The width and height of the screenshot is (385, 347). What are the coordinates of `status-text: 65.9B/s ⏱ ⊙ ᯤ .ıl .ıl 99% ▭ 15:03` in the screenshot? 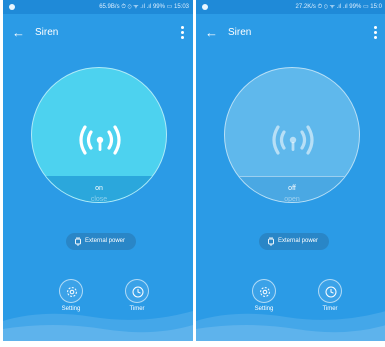 It's located at (144, 7).